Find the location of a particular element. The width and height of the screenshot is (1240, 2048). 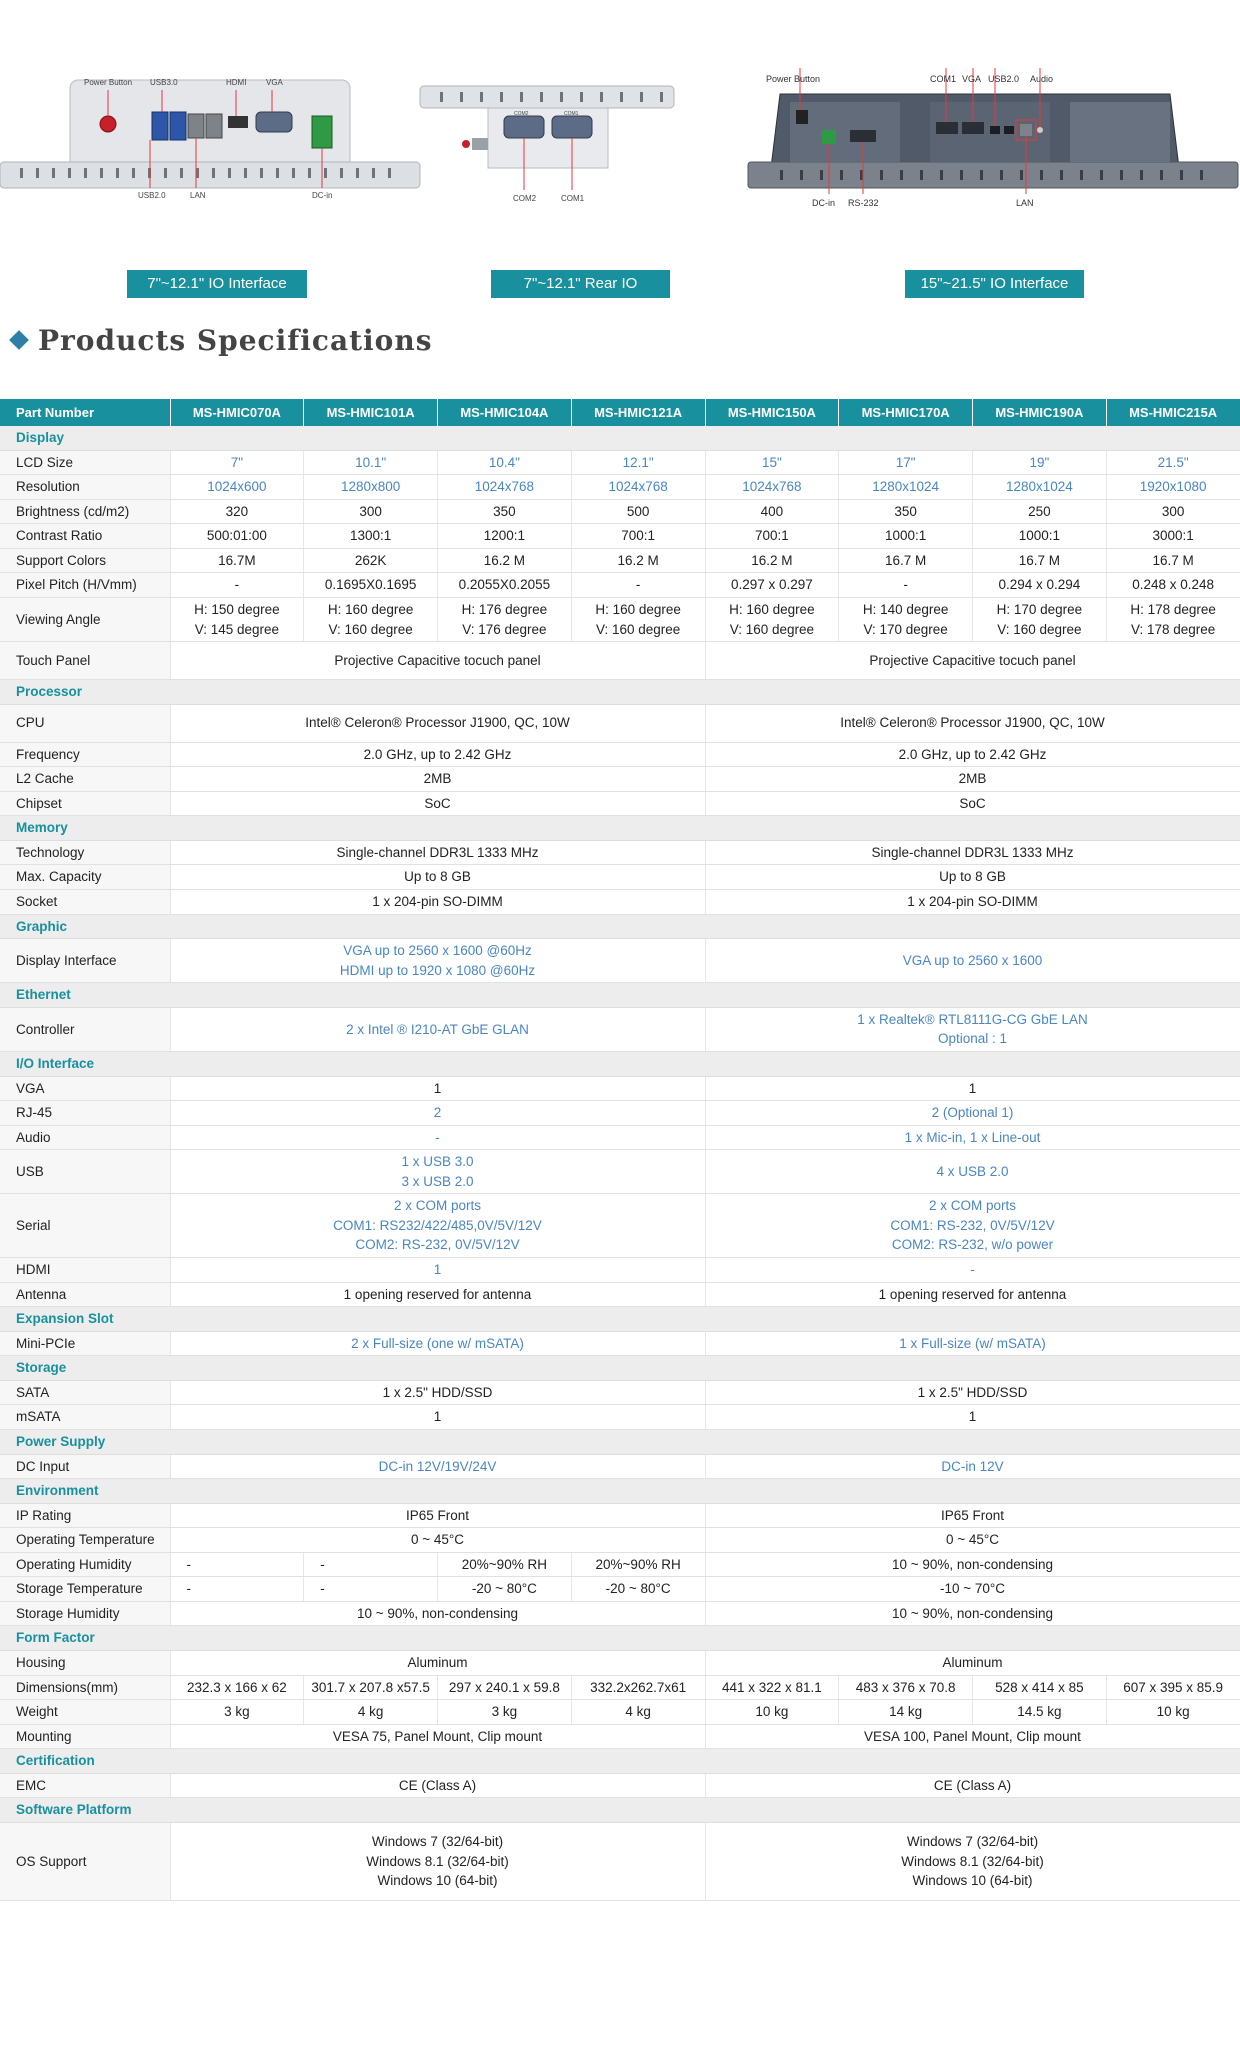

table-row: IP Rating IP65 Front IP65 Front is located at coordinates (620, 1516).